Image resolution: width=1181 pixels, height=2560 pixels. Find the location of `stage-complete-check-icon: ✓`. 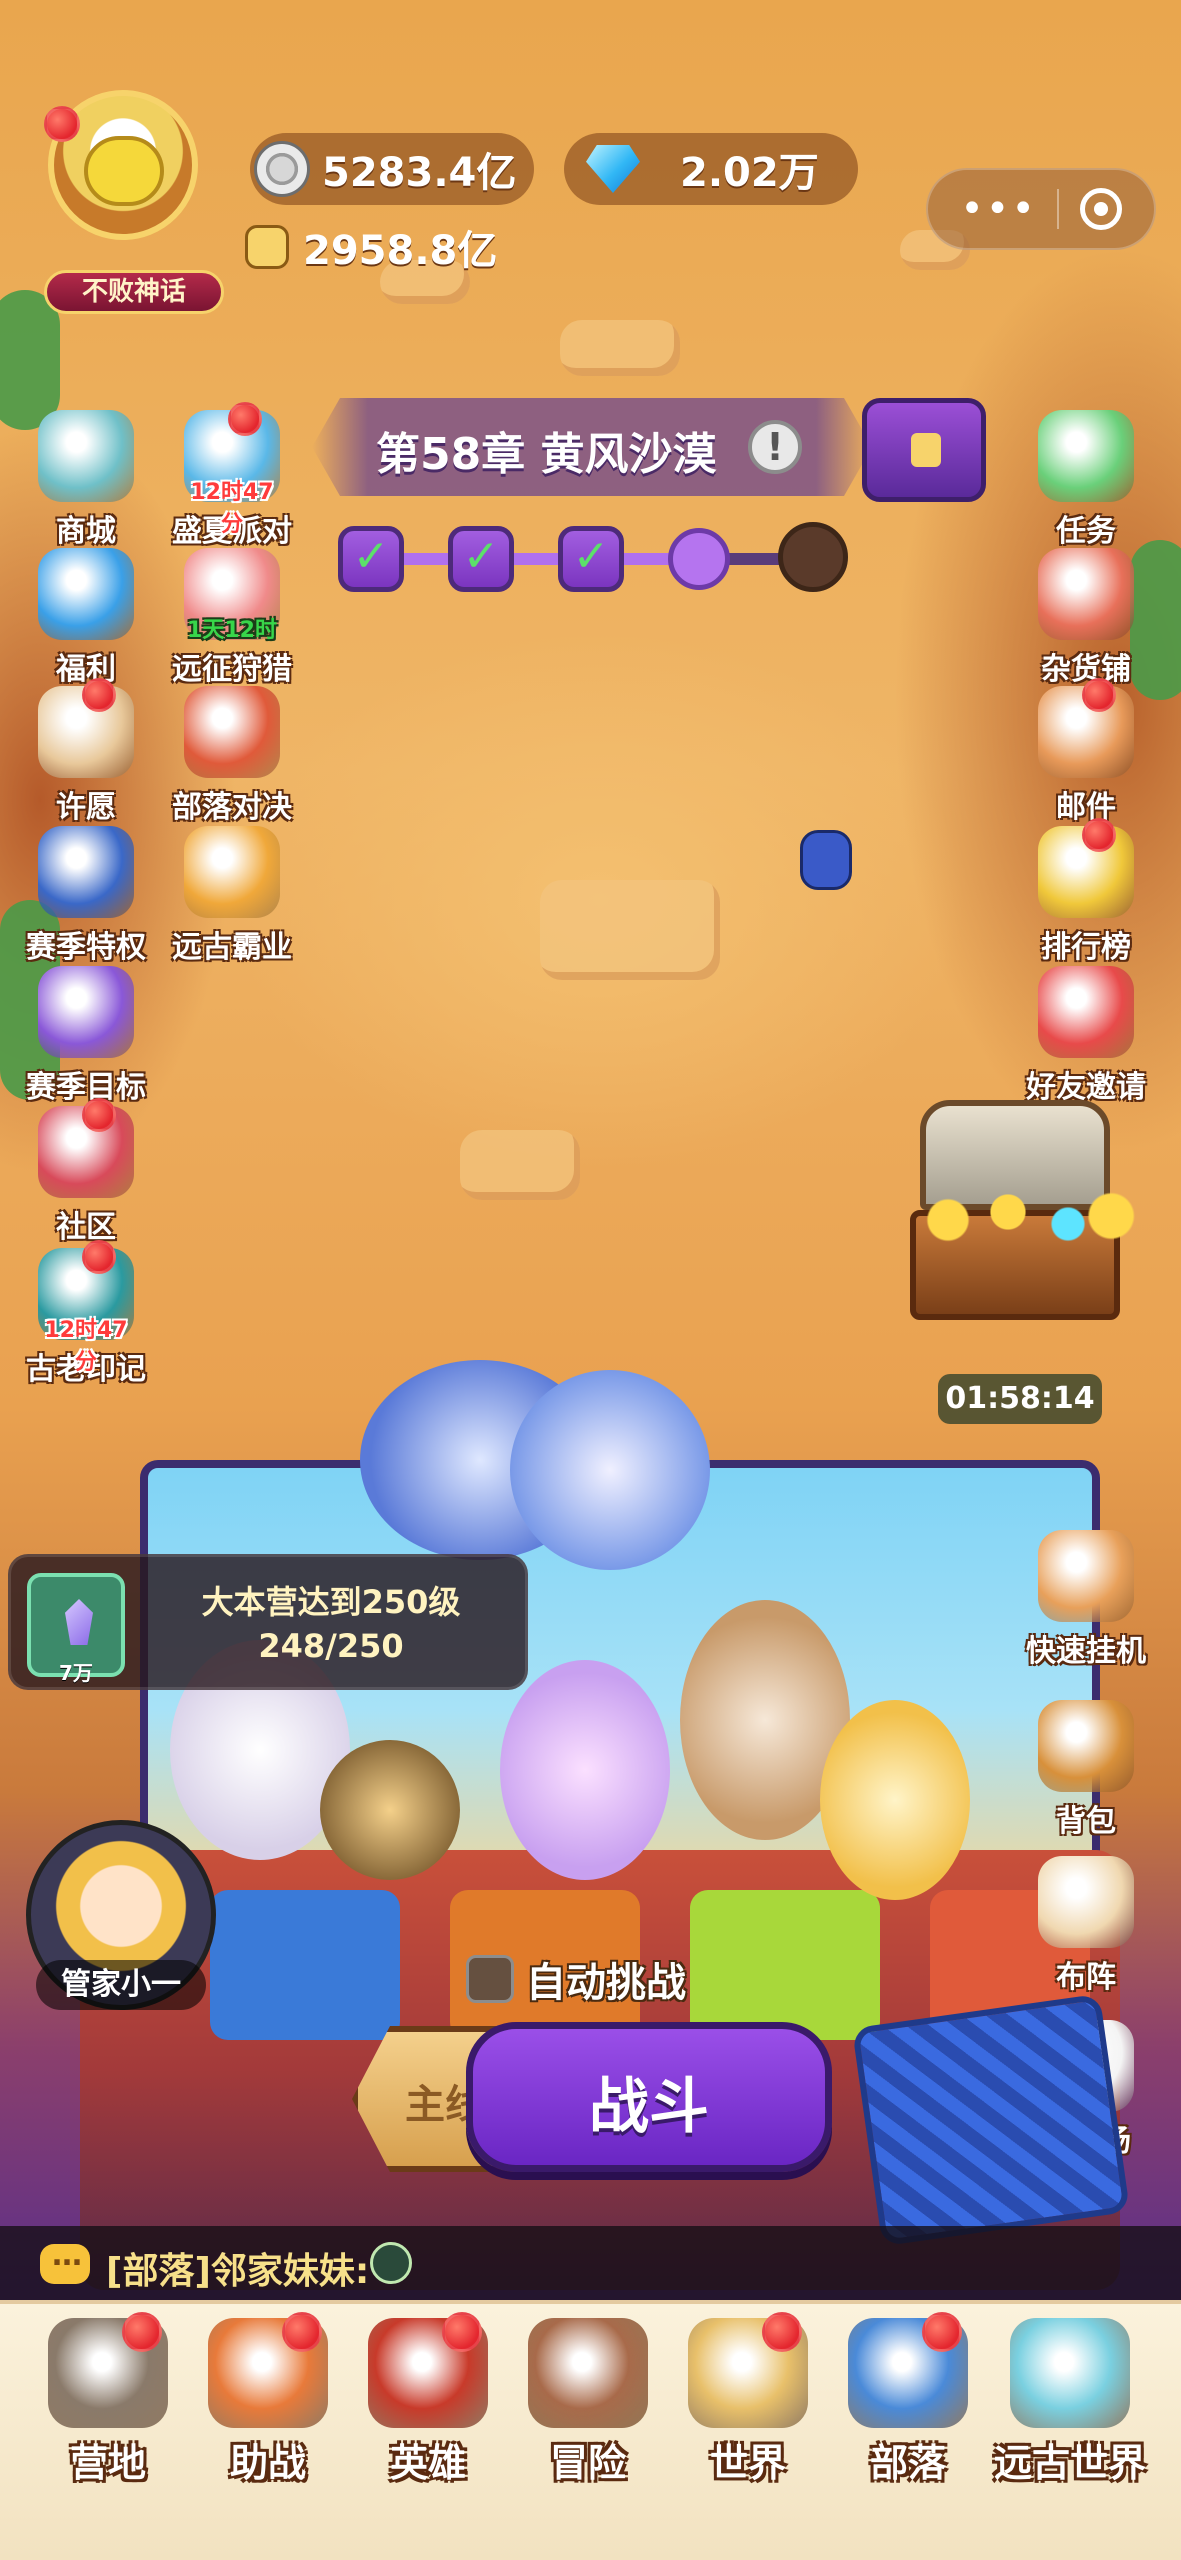

stage-complete-check-icon: ✓ is located at coordinates (591, 559).